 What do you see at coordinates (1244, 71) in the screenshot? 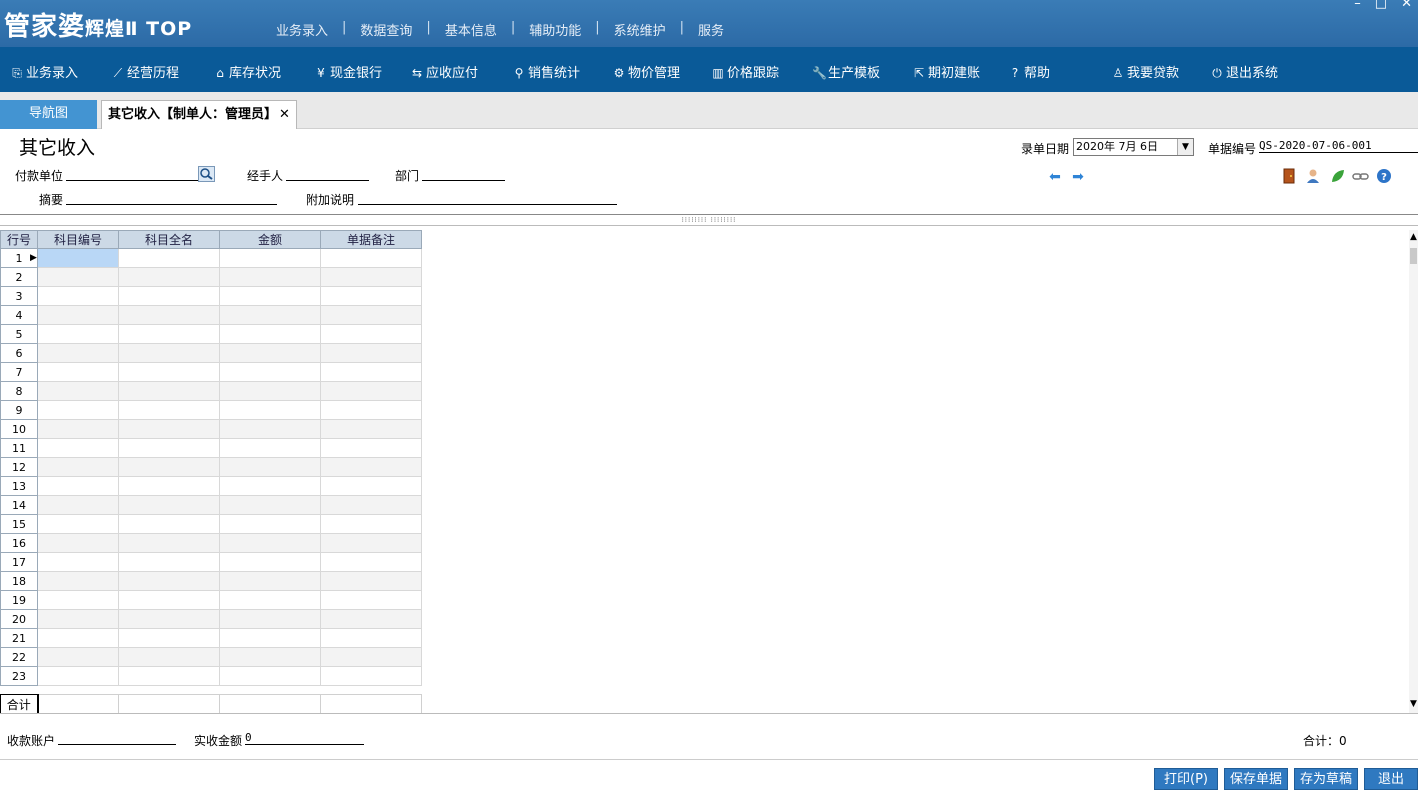
I see `nav-item-13: ⏻ 退出系统` at bounding box center [1244, 71].